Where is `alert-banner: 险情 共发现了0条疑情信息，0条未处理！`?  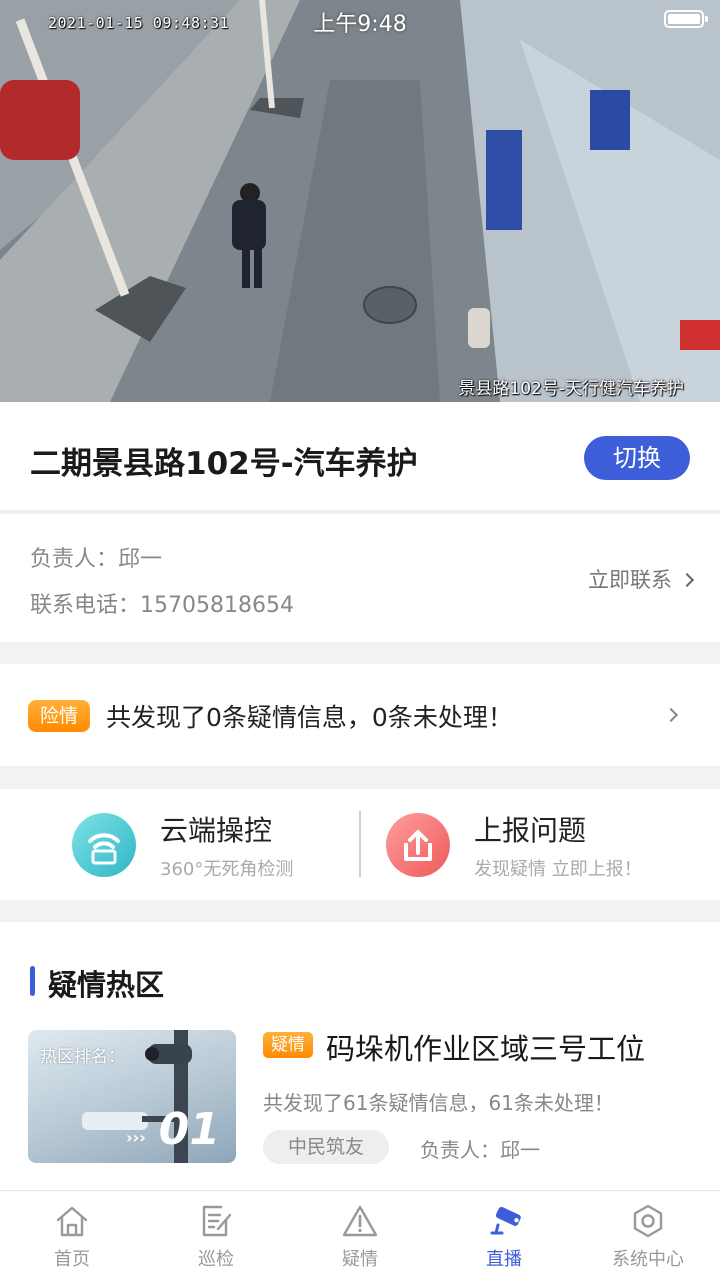 alert-banner: 险情 共发现了0条疑情信息，0条未处理！ is located at coordinates (360, 715).